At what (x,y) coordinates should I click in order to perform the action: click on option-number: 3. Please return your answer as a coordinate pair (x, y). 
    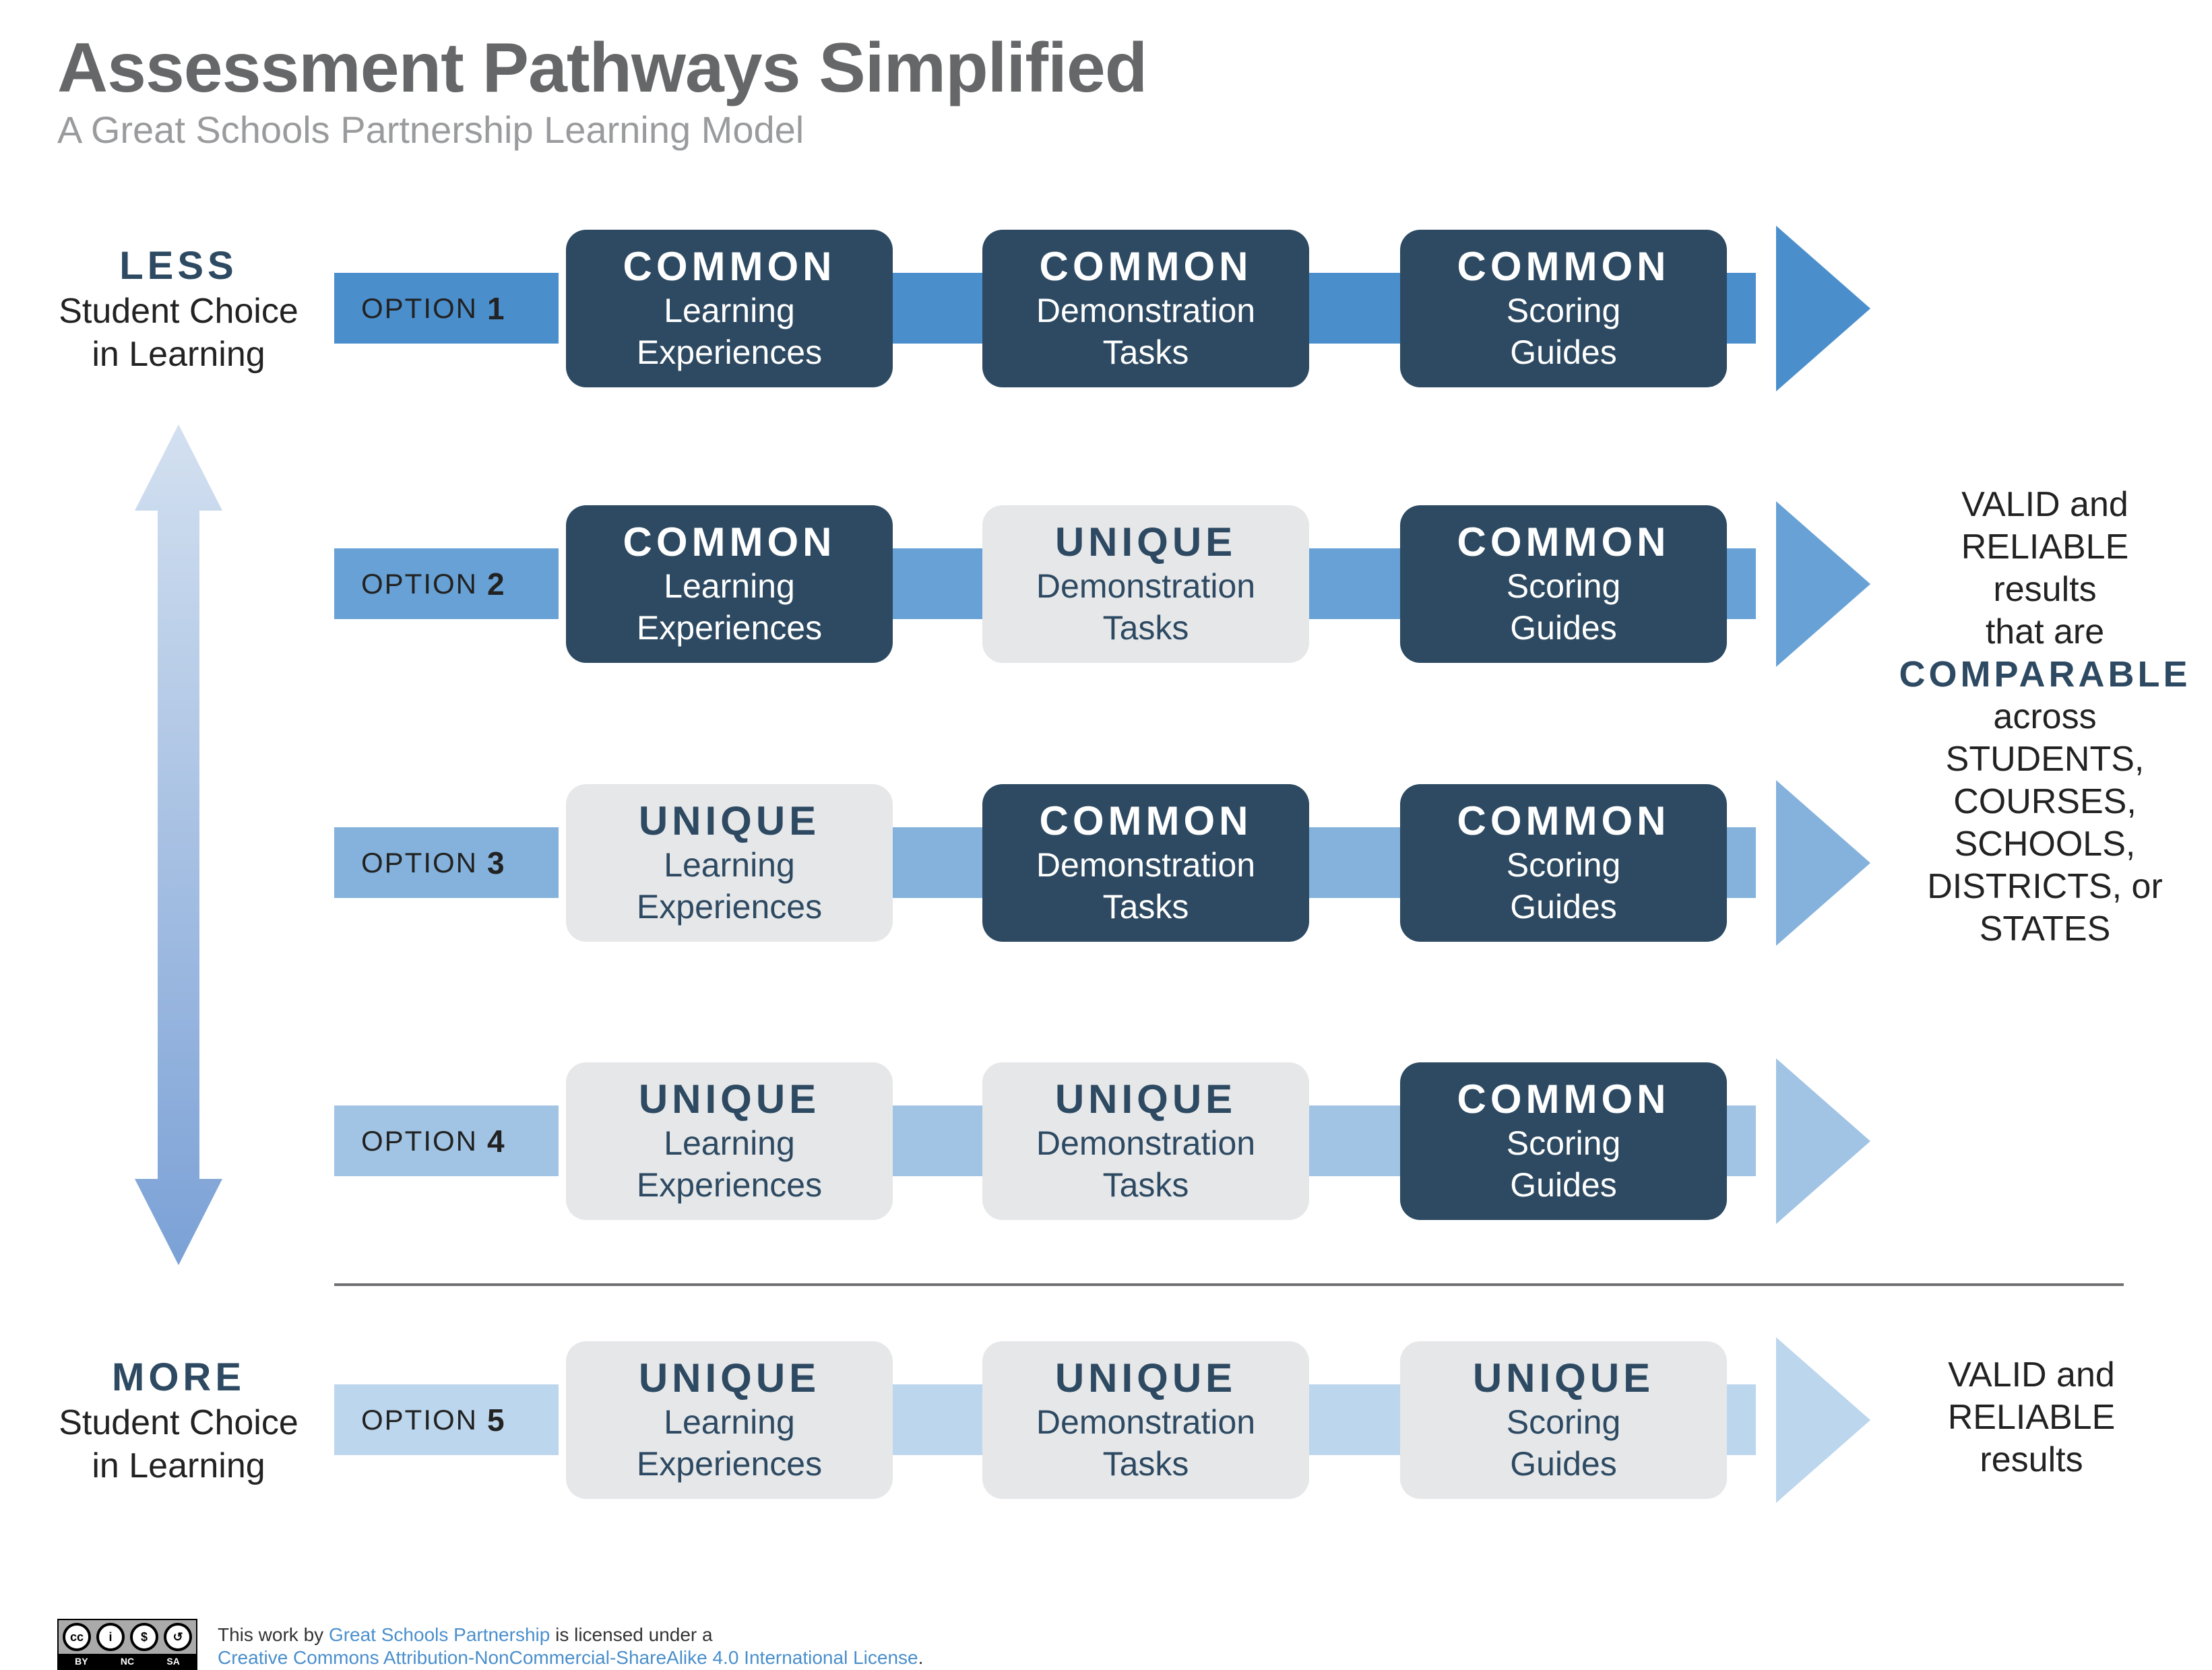
    Looking at the image, I should click on (496, 862).